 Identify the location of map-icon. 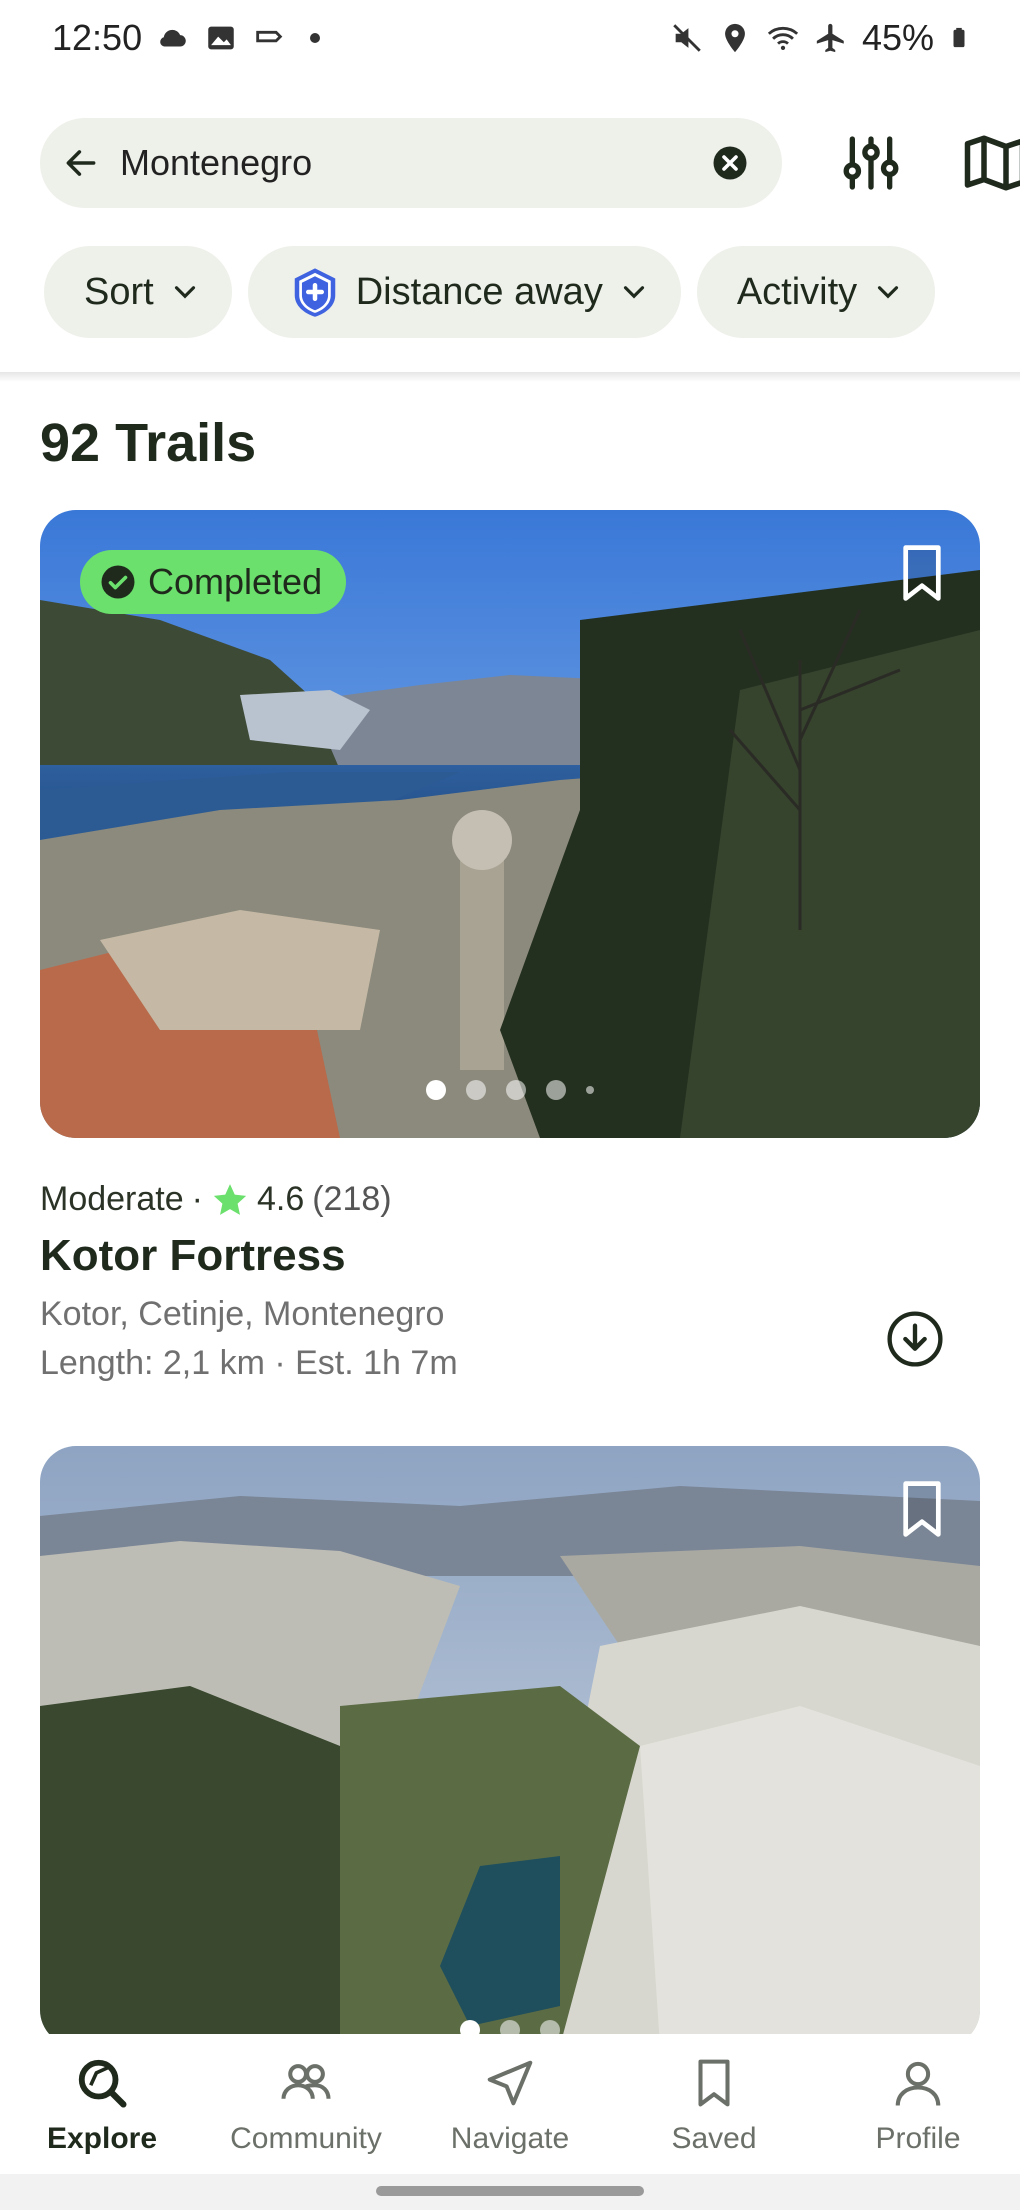
(992, 163).